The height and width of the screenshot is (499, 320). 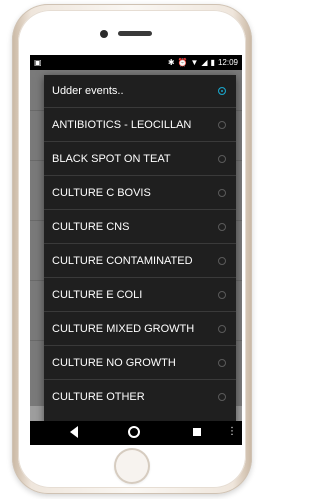 I want to click on dialog-title-option: Udder events.., so click(x=140, y=91).